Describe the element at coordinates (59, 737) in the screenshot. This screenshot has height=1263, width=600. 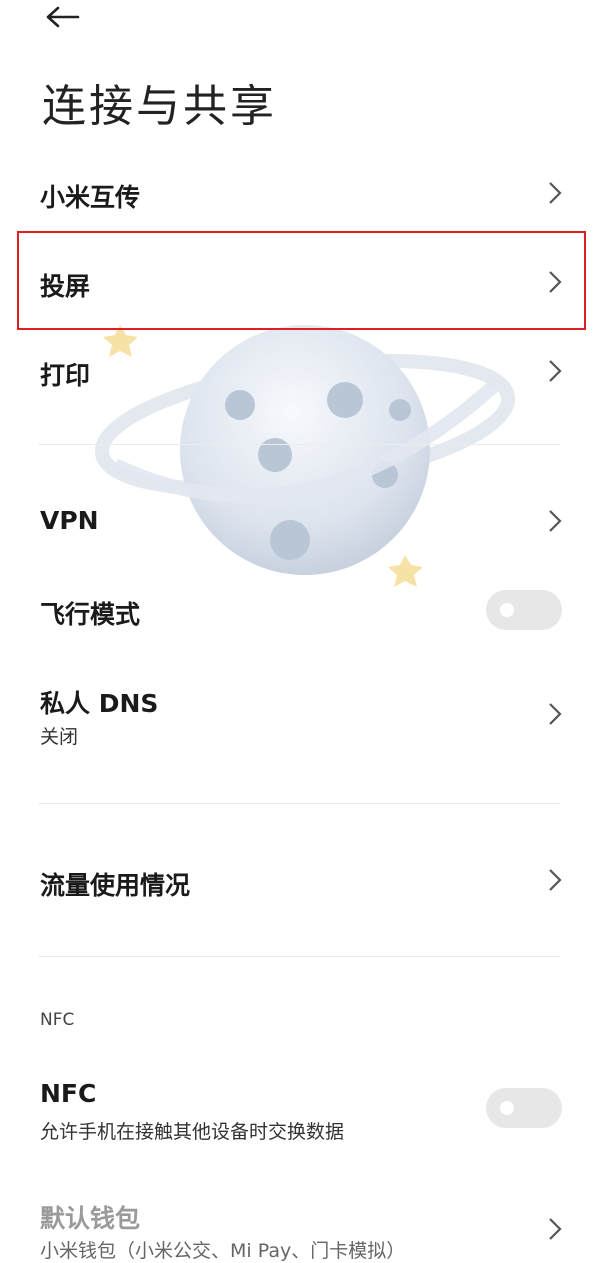
I see `private-dns-status: 关闭` at that location.